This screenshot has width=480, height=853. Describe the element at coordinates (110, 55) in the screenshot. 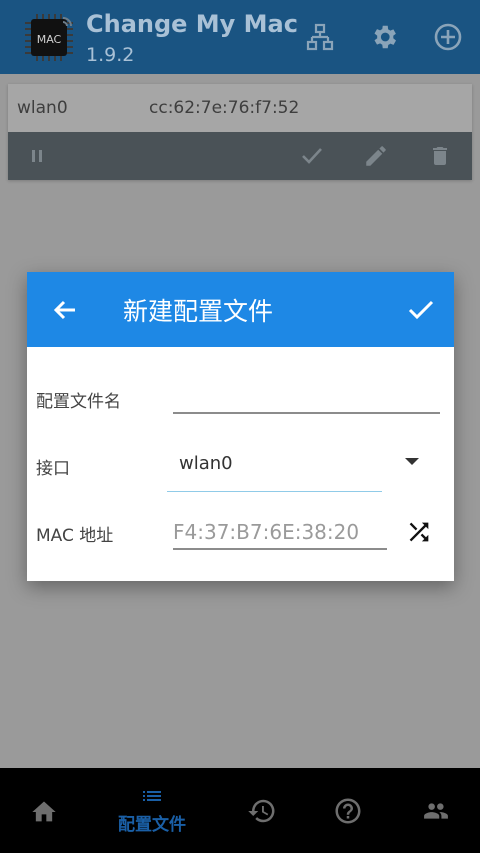

I see `app-version: 1.9.2` at that location.